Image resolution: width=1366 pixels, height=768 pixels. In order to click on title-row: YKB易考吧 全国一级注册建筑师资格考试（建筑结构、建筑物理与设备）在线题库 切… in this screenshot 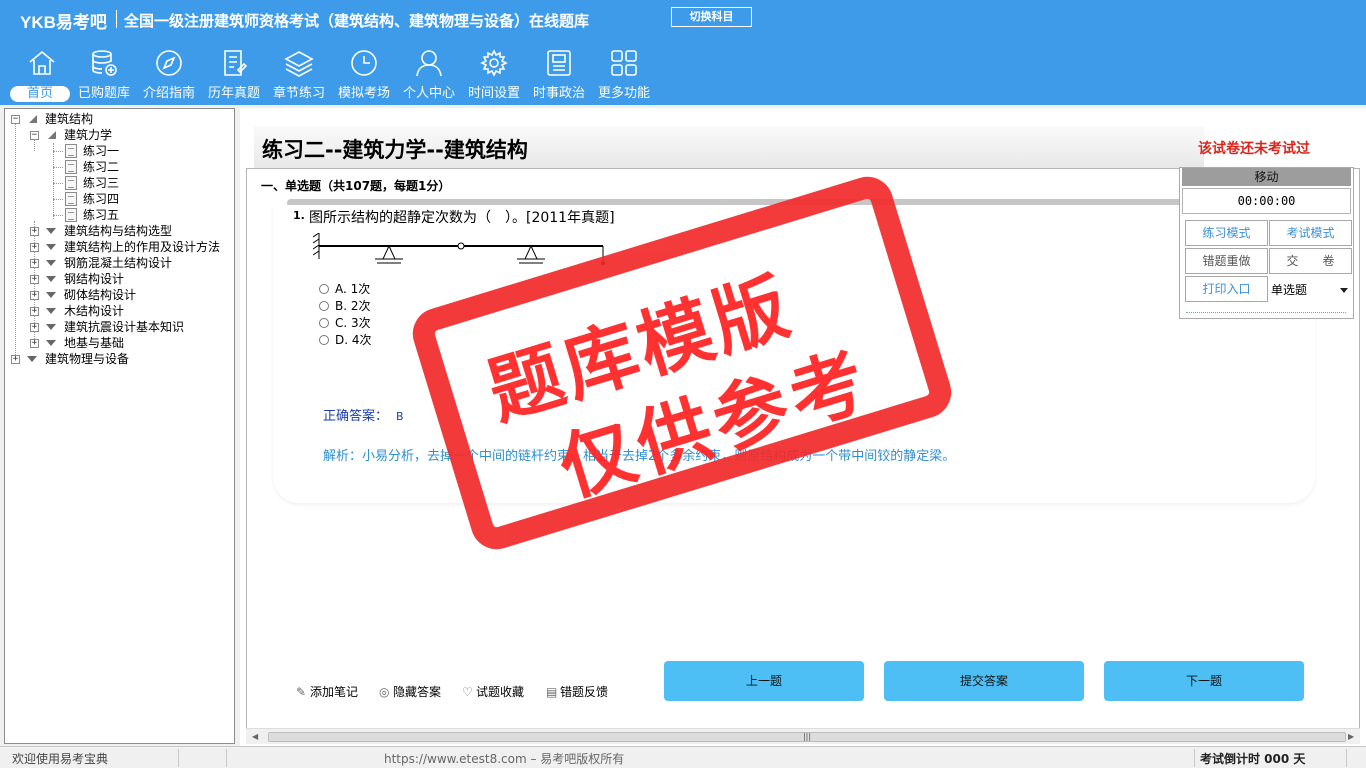, I will do `click(683, 18)`.